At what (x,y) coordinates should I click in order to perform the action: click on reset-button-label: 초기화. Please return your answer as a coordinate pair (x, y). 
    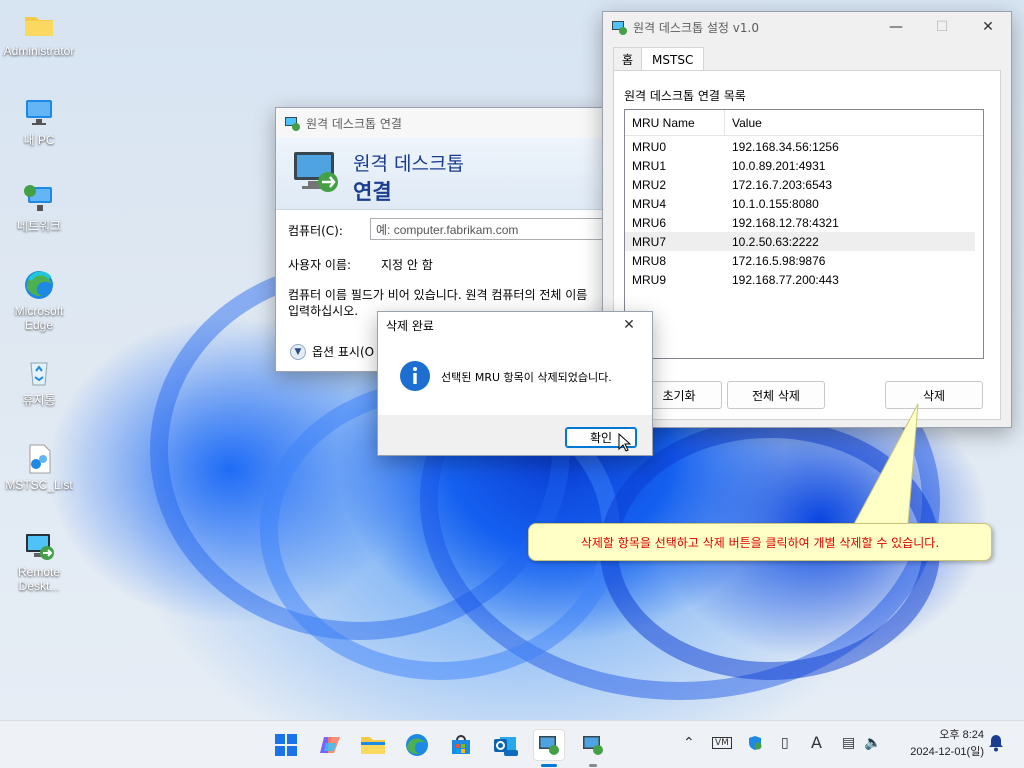
    Looking at the image, I should click on (679, 395).